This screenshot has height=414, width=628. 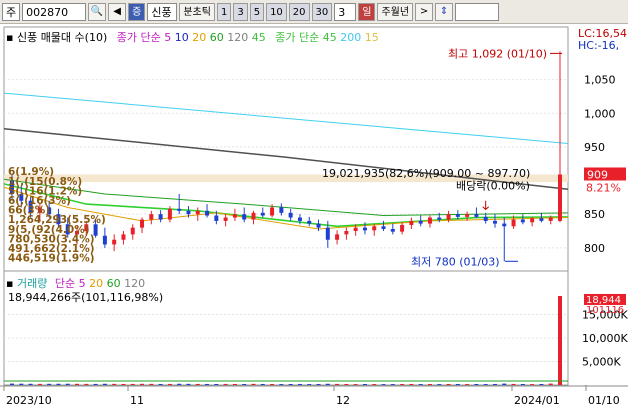 I want to click on updown-arrow-icon: ⇕, so click(x=444, y=11).